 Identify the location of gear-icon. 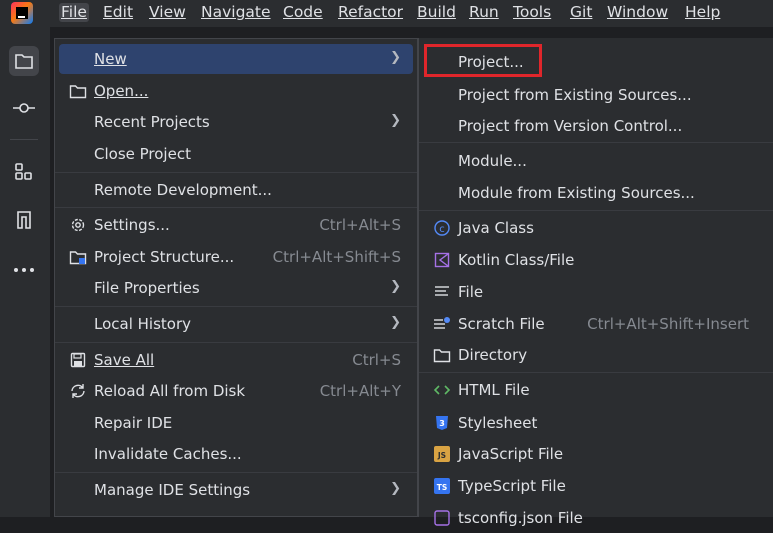
(78, 225).